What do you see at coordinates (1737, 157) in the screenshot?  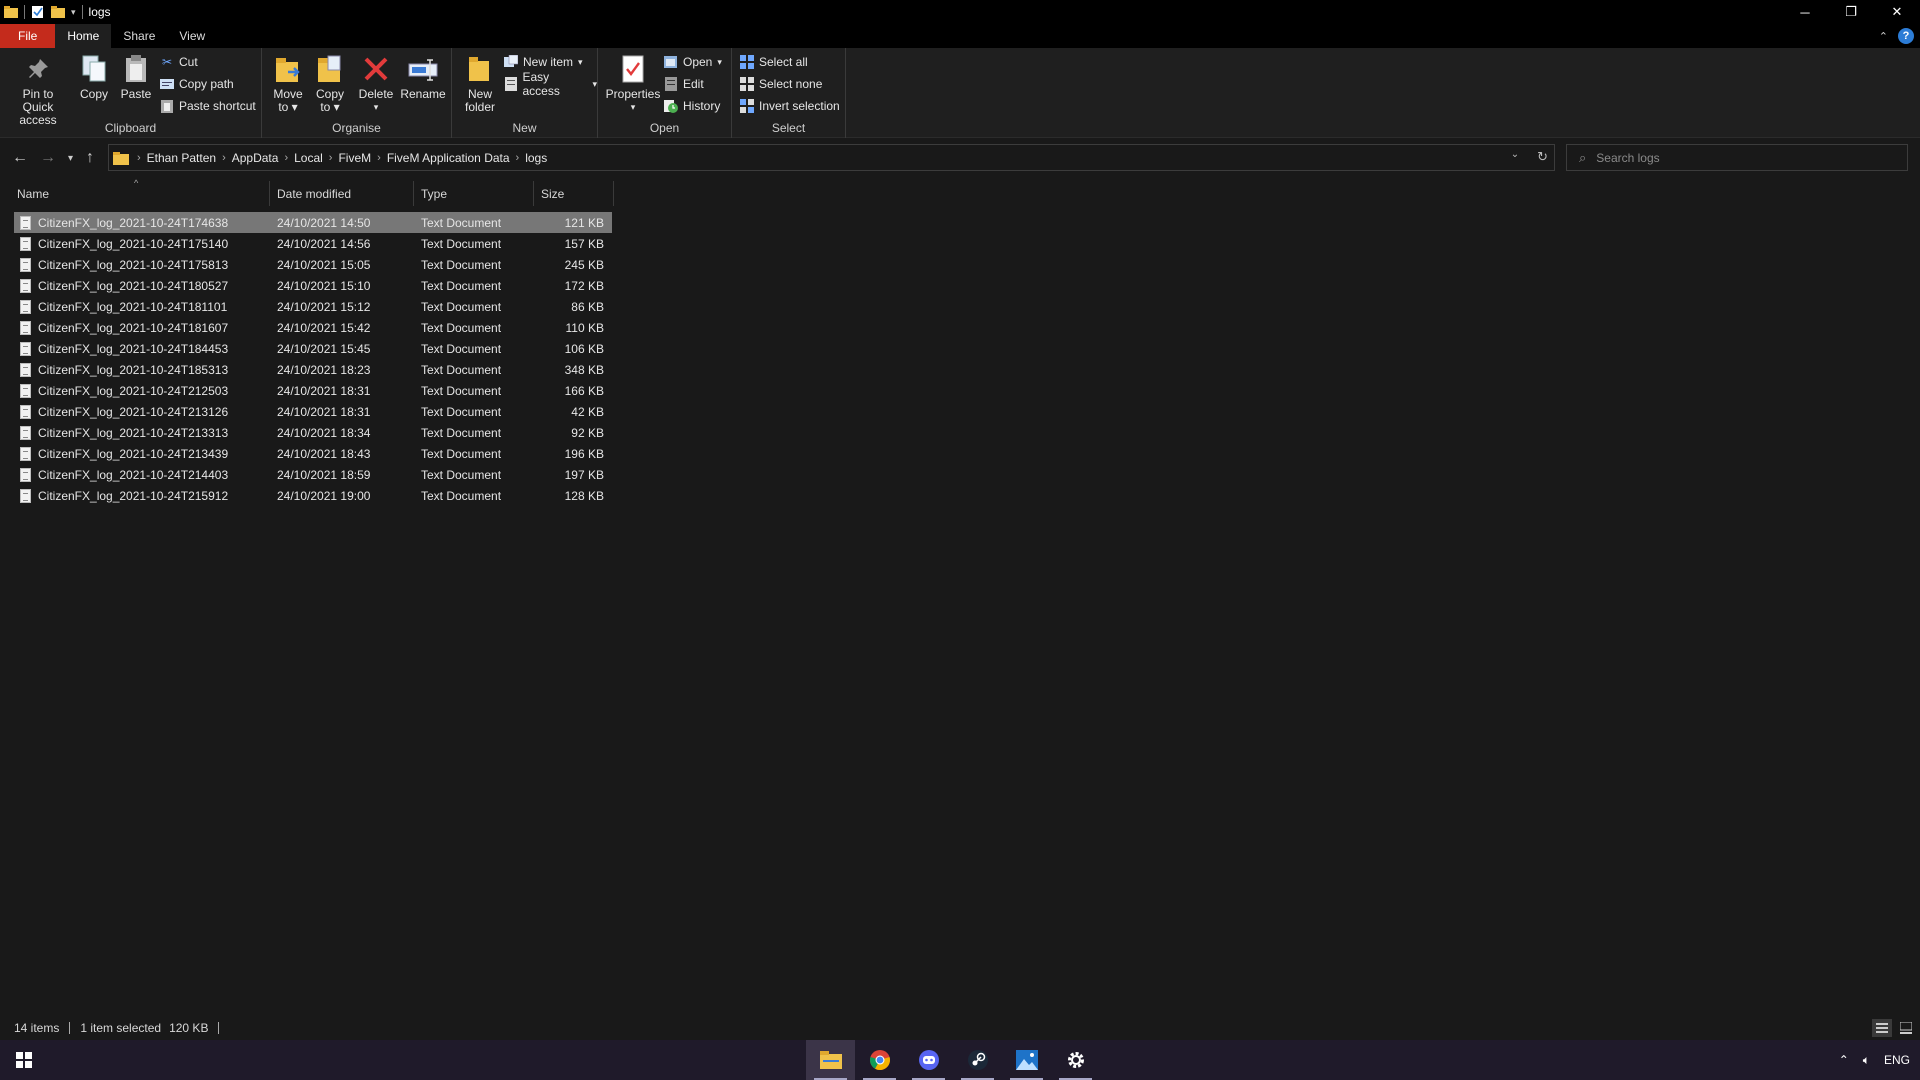 I see `search-box: ⌕ Search logs` at bounding box center [1737, 157].